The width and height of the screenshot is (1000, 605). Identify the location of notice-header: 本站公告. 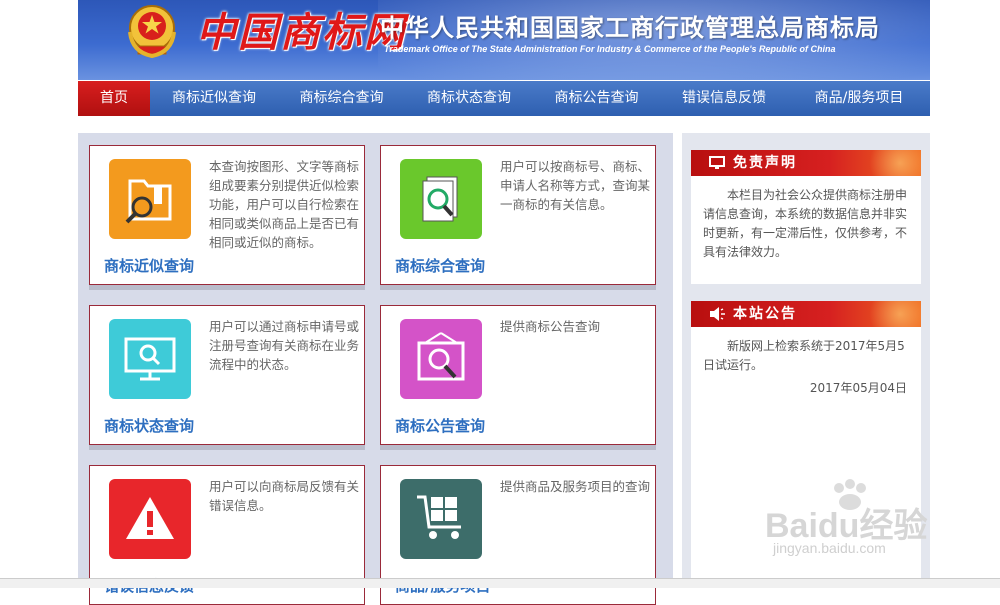
(806, 314).